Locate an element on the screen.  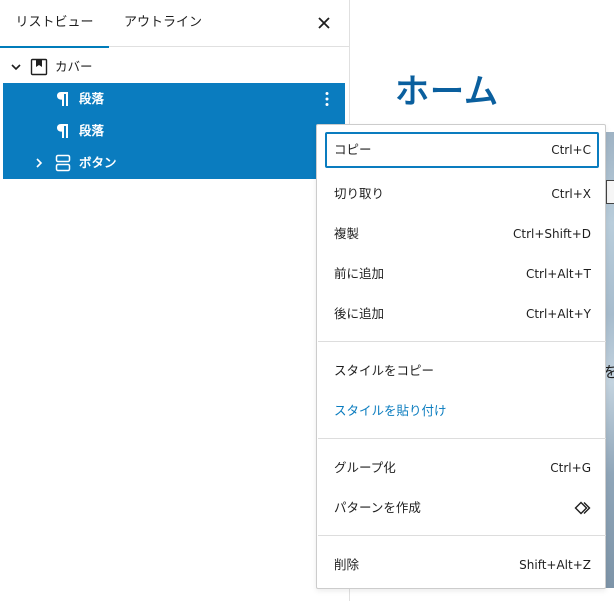
list-item-buttons: ボタン is located at coordinates (174, 163).